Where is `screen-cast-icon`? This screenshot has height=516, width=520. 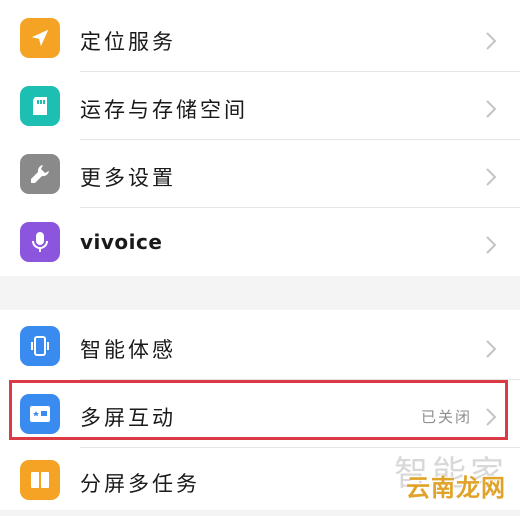 screen-cast-icon is located at coordinates (40, 414).